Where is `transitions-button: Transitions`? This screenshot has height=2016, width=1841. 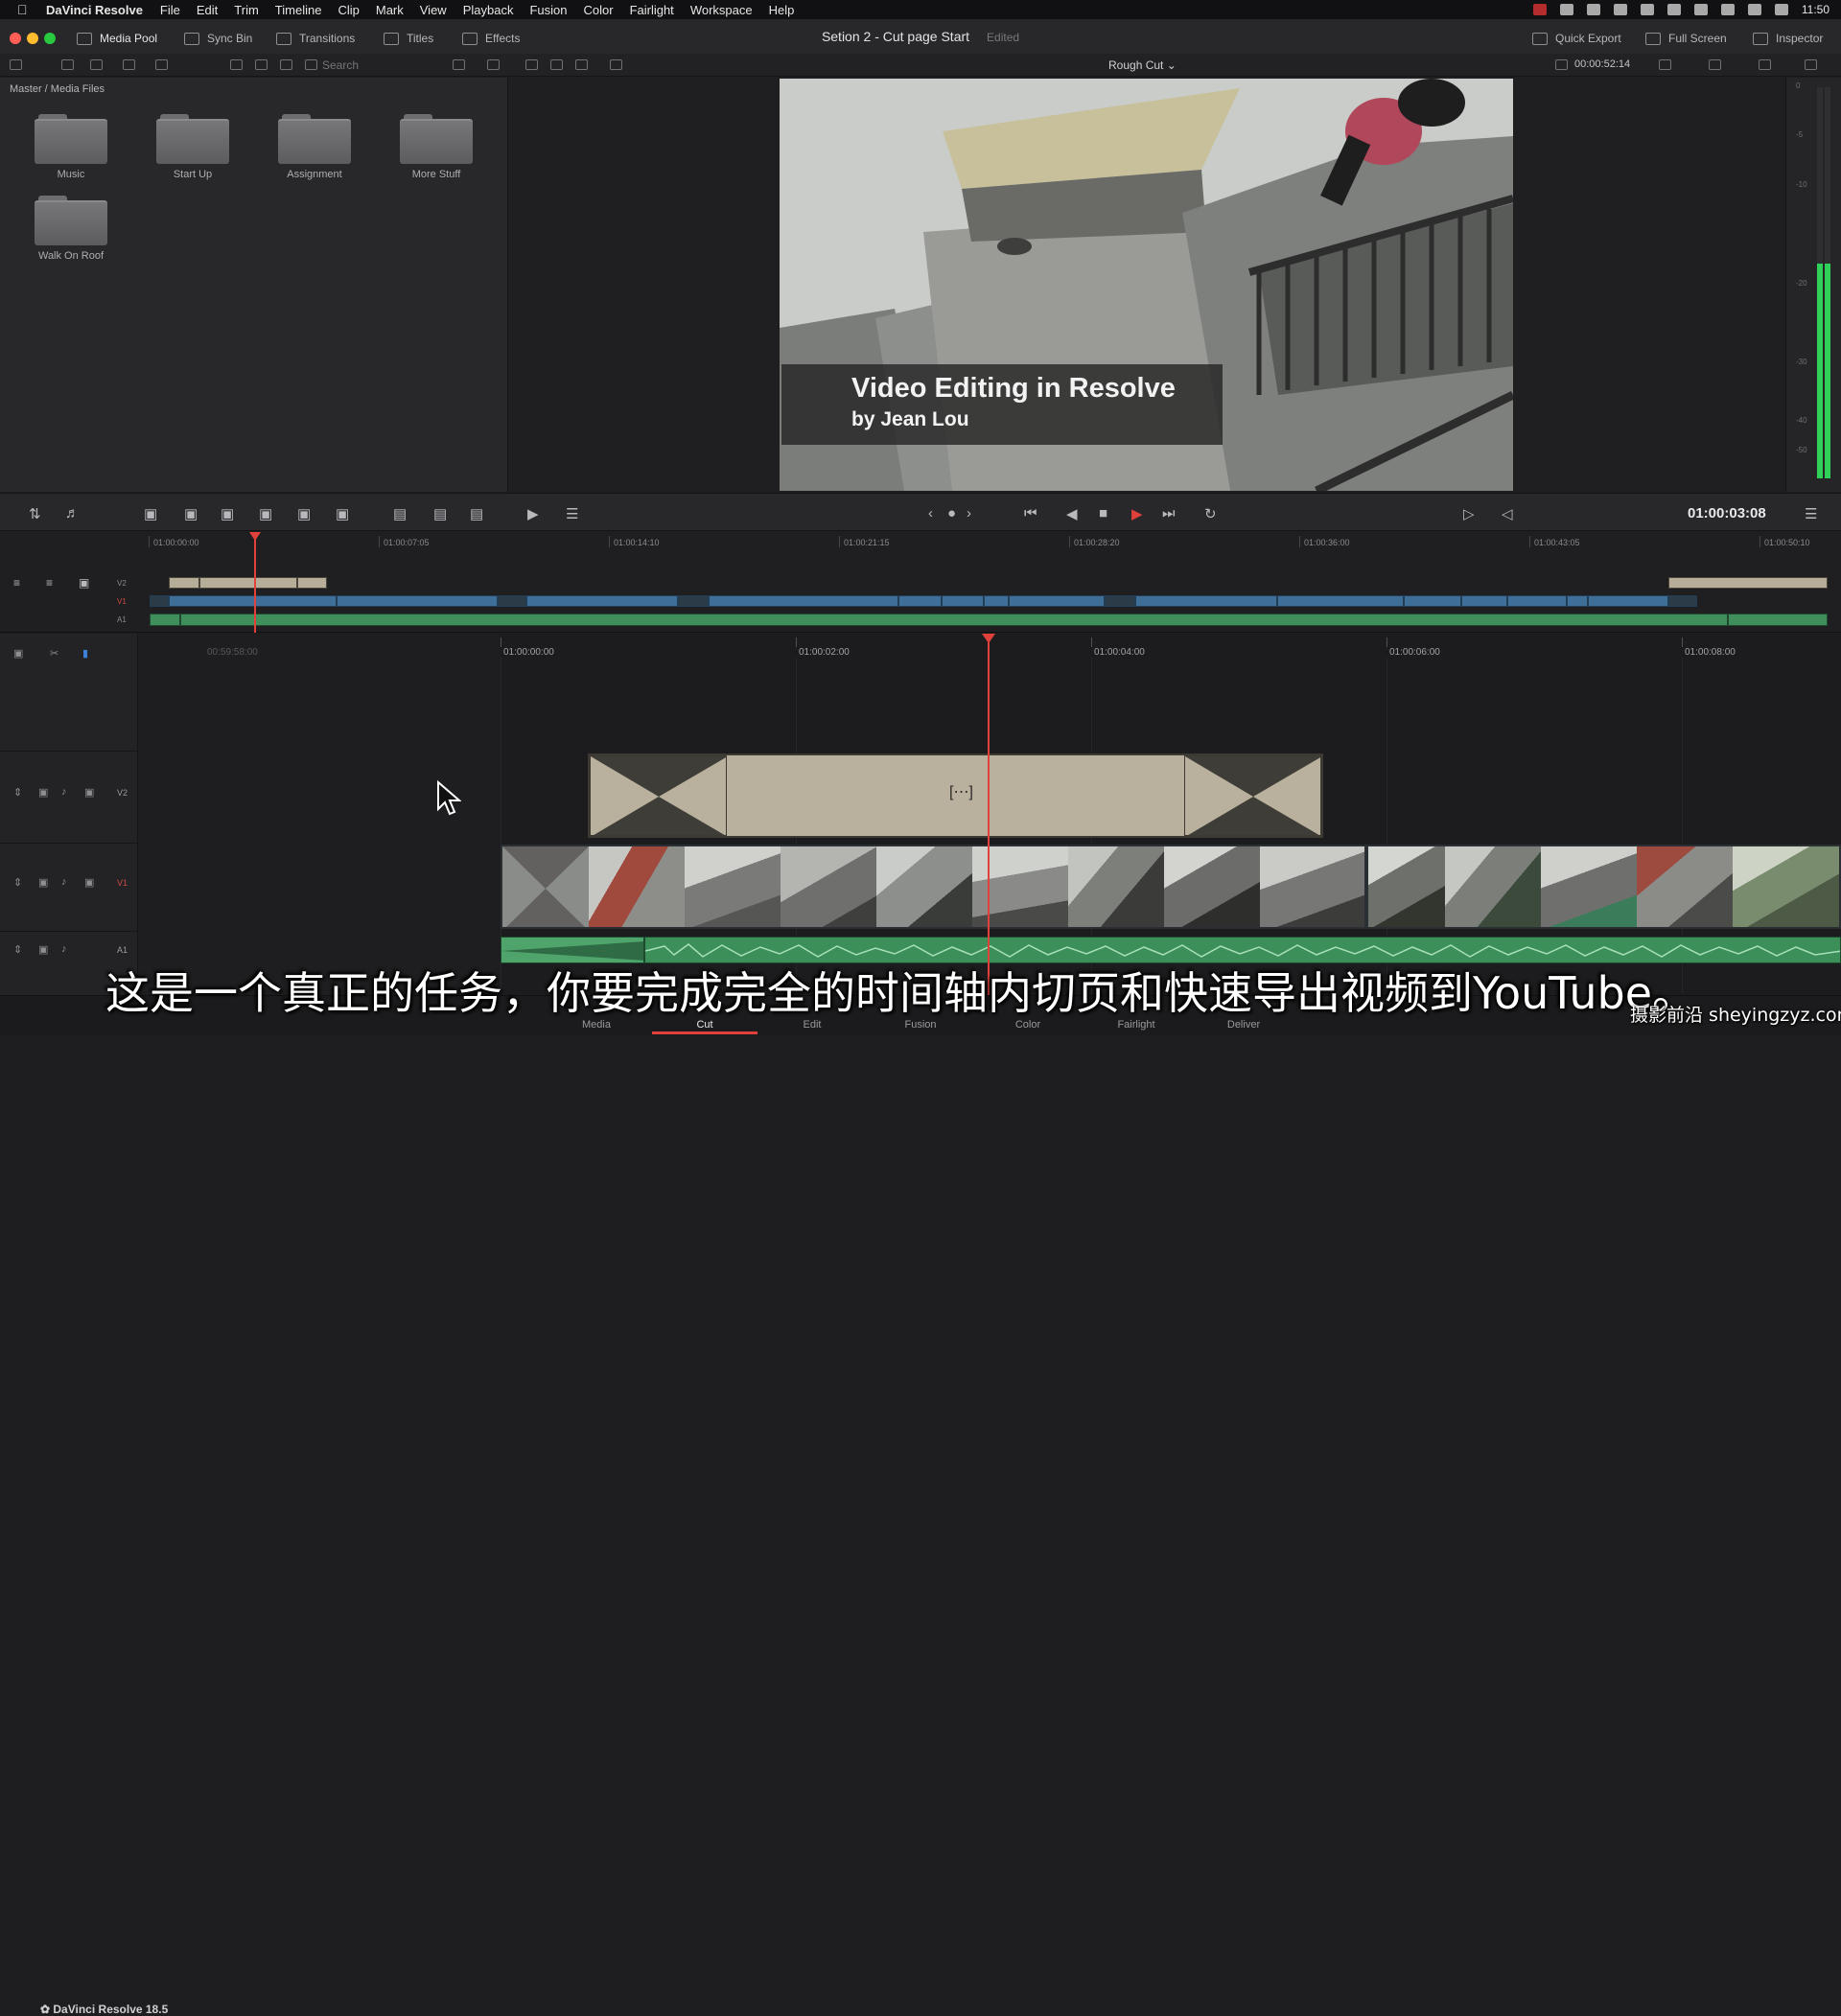
transitions-button: Transitions is located at coordinates (315, 38).